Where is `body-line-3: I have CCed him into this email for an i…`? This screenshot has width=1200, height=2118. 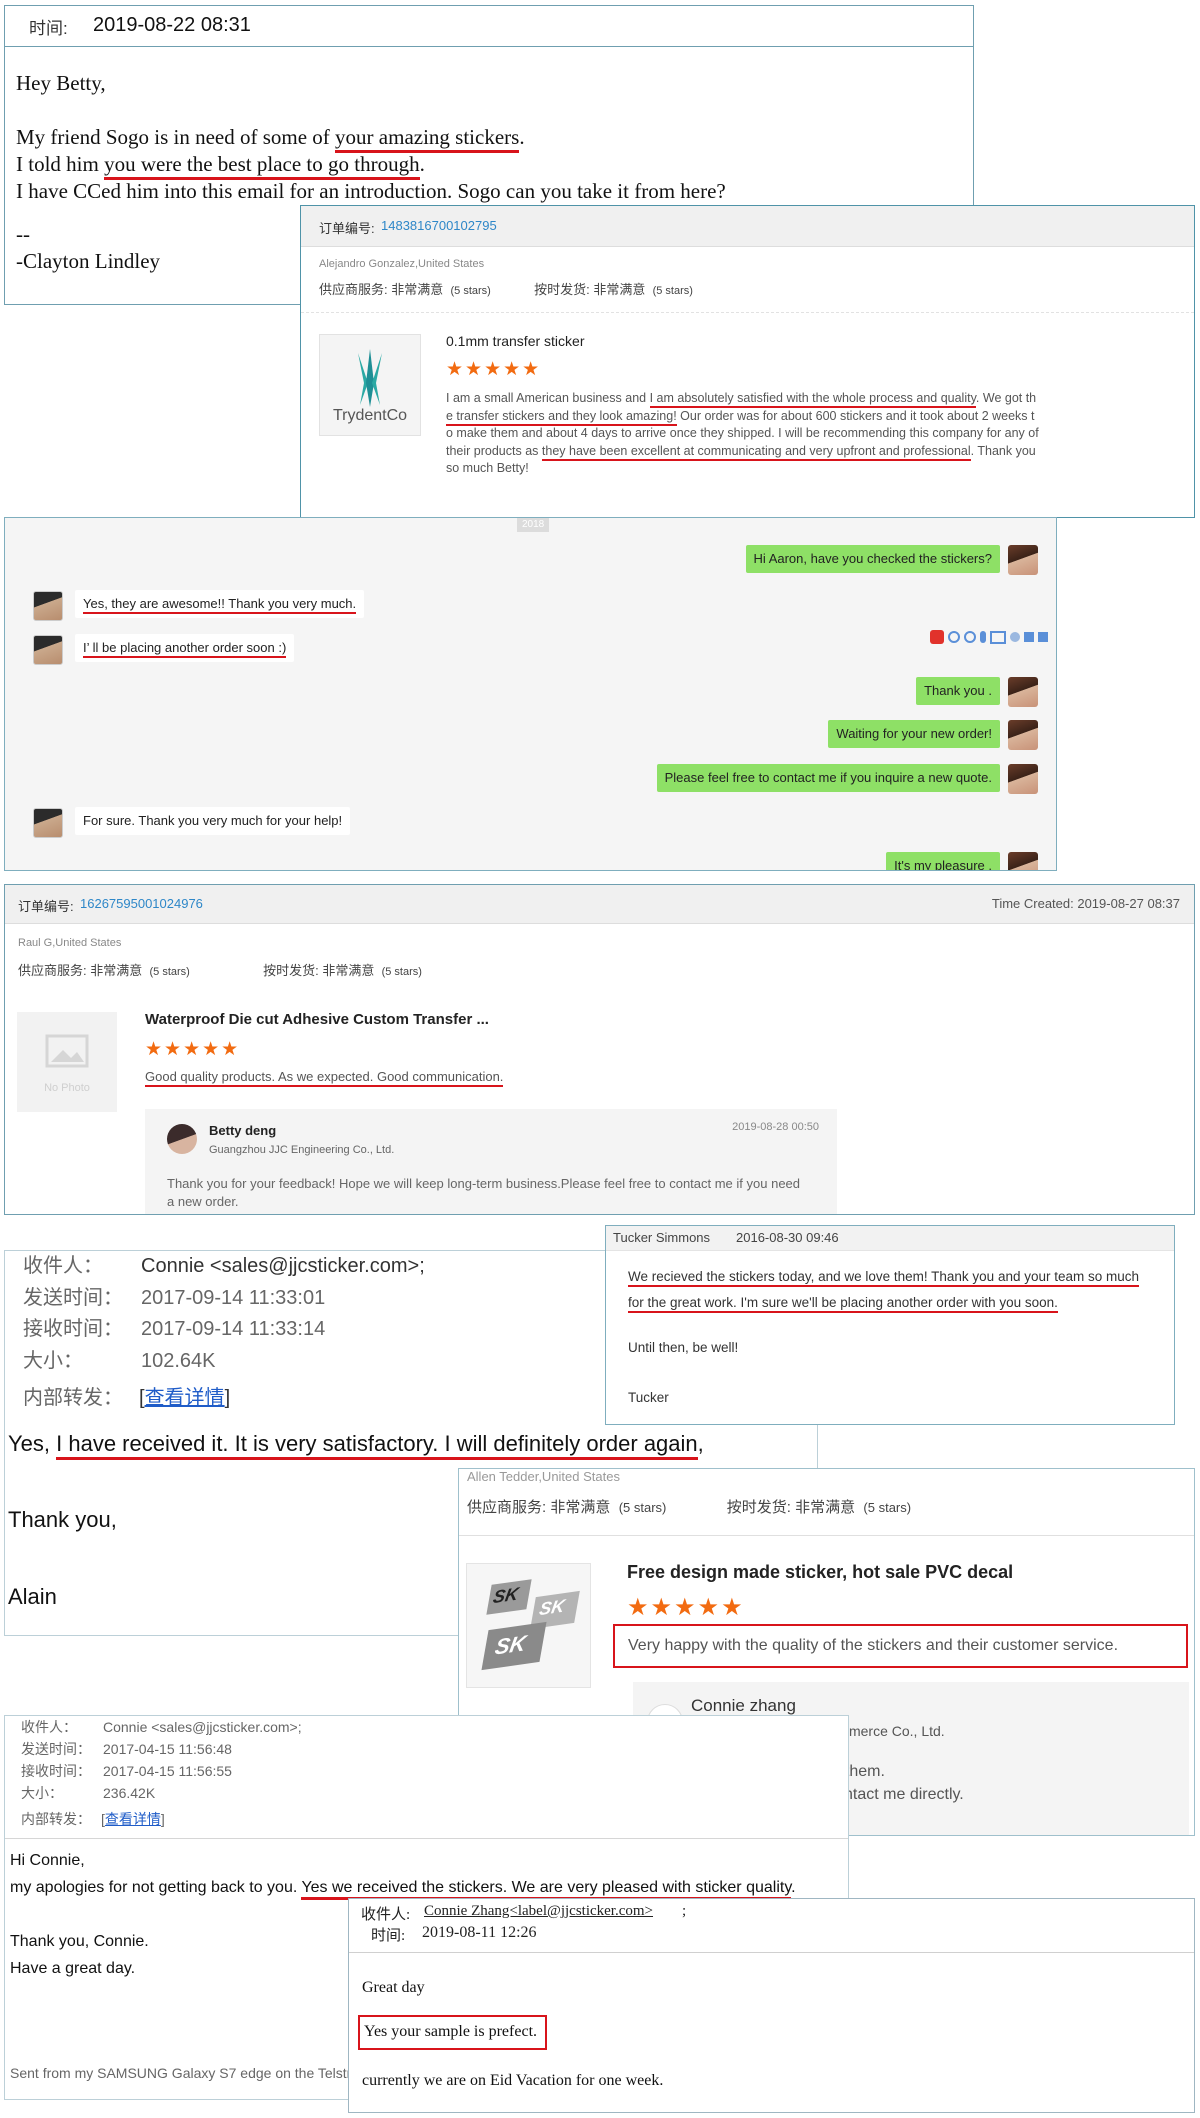 body-line-3: I have CCed him into this email for an i… is located at coordinates (371, 191).